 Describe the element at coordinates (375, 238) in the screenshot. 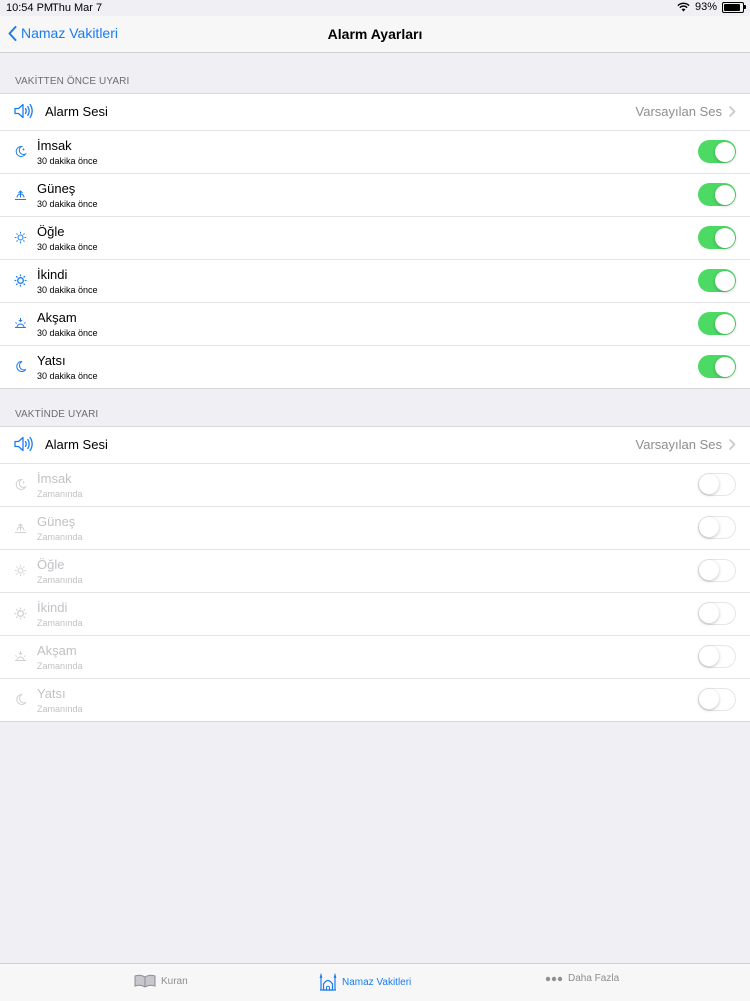

I see `prayer-row-ogle: Öğle 30 dakika önce` at that location.